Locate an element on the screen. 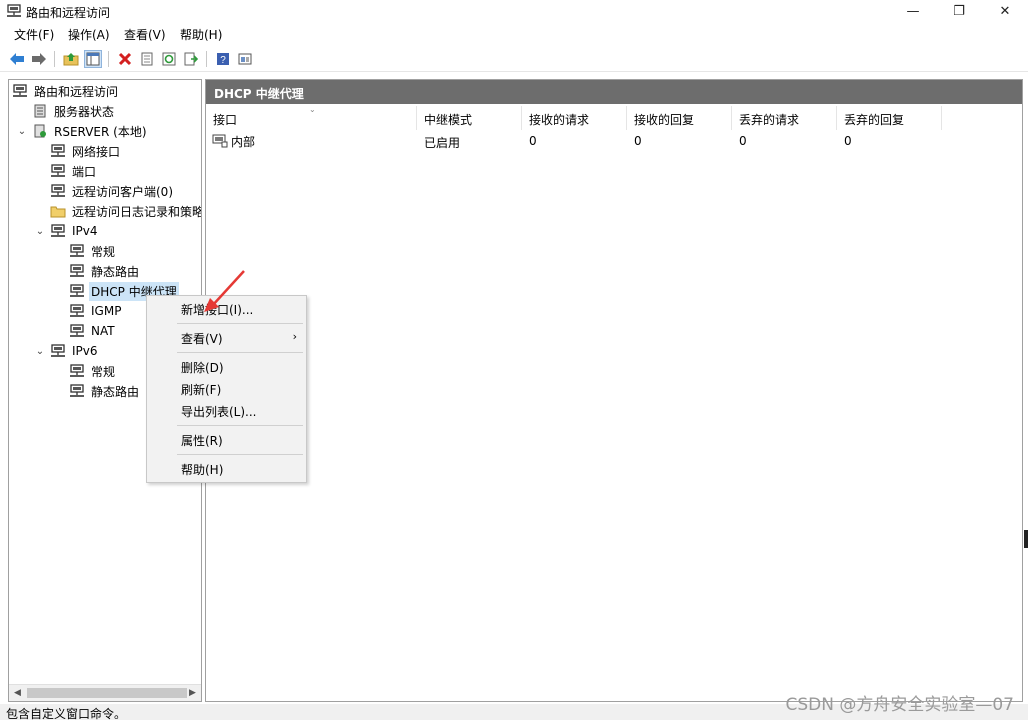 This screenshot has width=1028, height=720. menu-item-properties: 属性(R) is located at coordinates (226, 440).